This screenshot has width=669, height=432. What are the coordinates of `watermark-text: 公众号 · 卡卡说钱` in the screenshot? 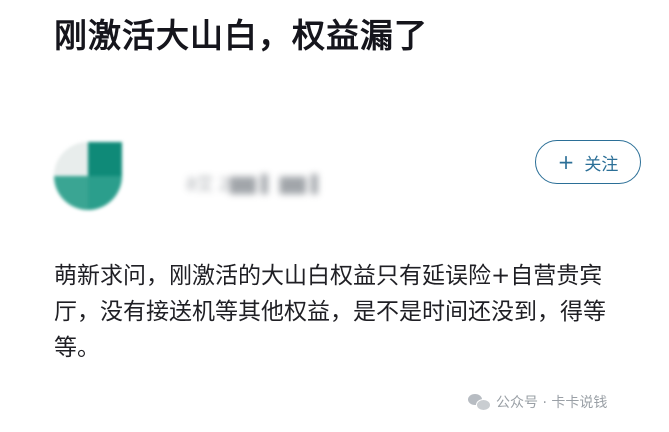 It's located at (552, 403).